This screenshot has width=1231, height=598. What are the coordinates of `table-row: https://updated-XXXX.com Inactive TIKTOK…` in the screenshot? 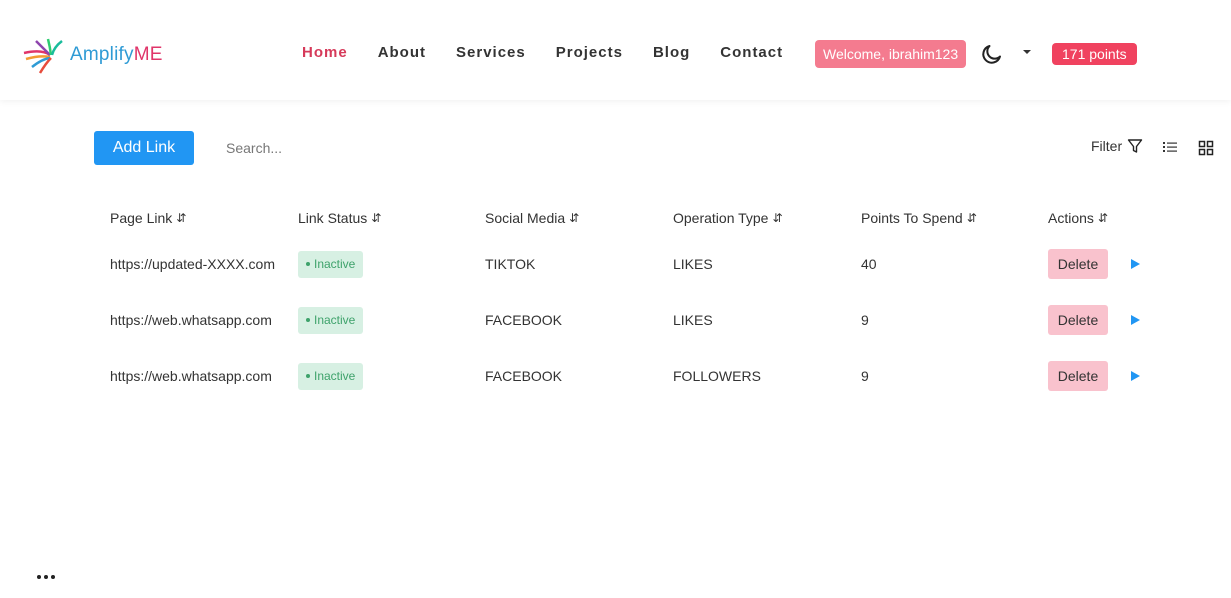 It's located at (640, 264).